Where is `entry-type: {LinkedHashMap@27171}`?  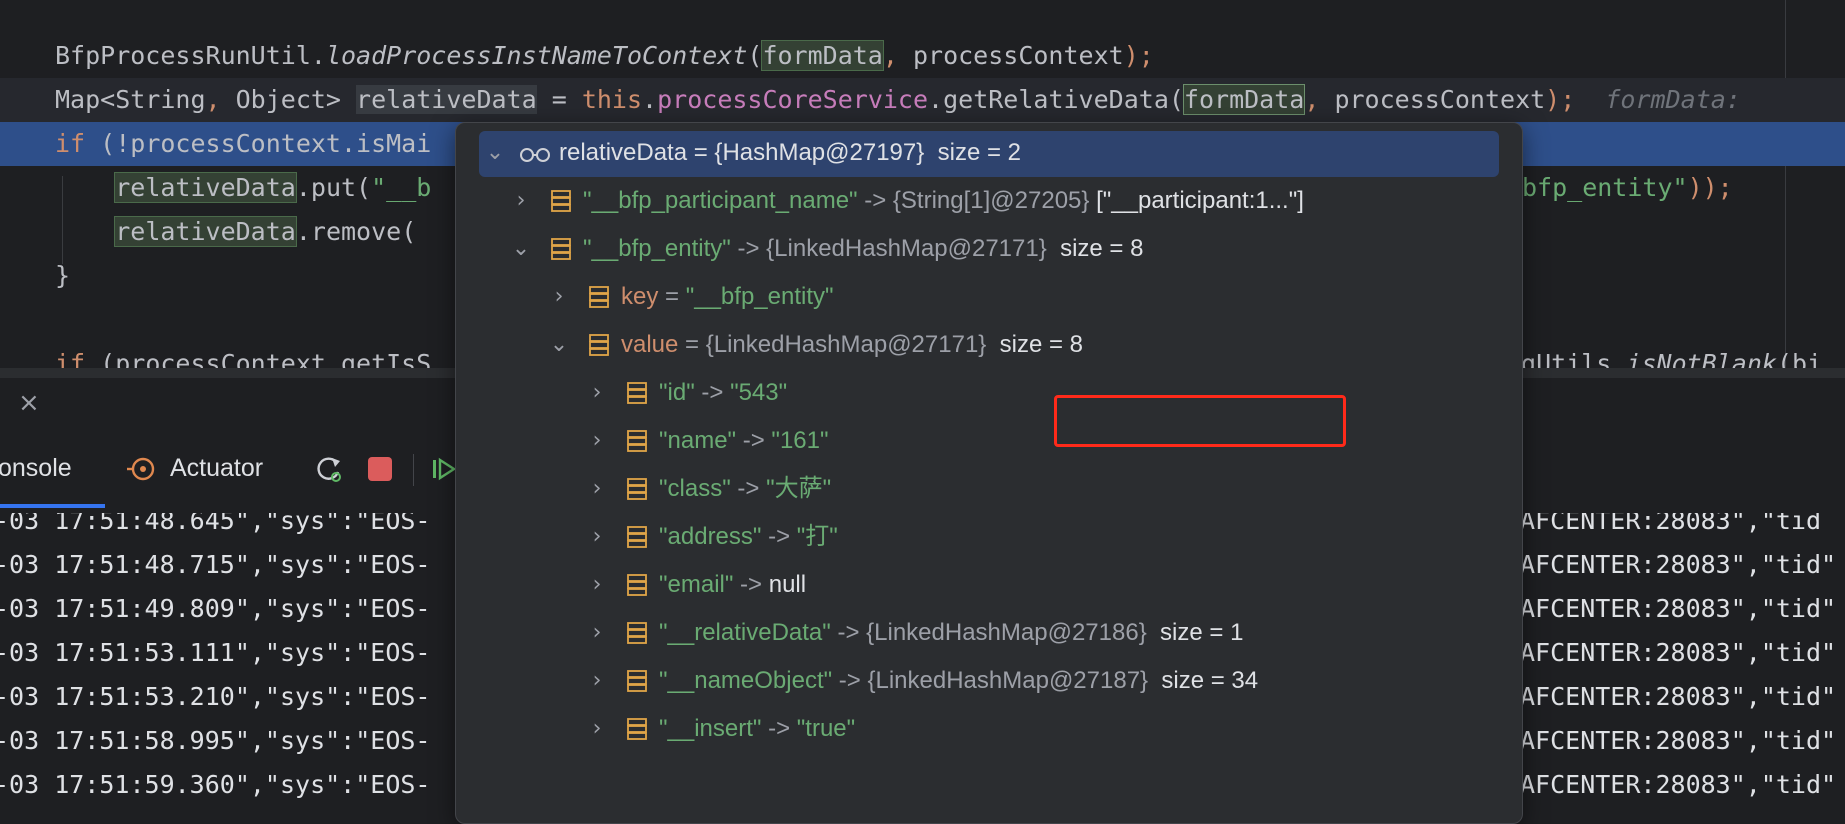 entry-type: {LinkedHashMap@27171} is located at coordinates (846, 344).